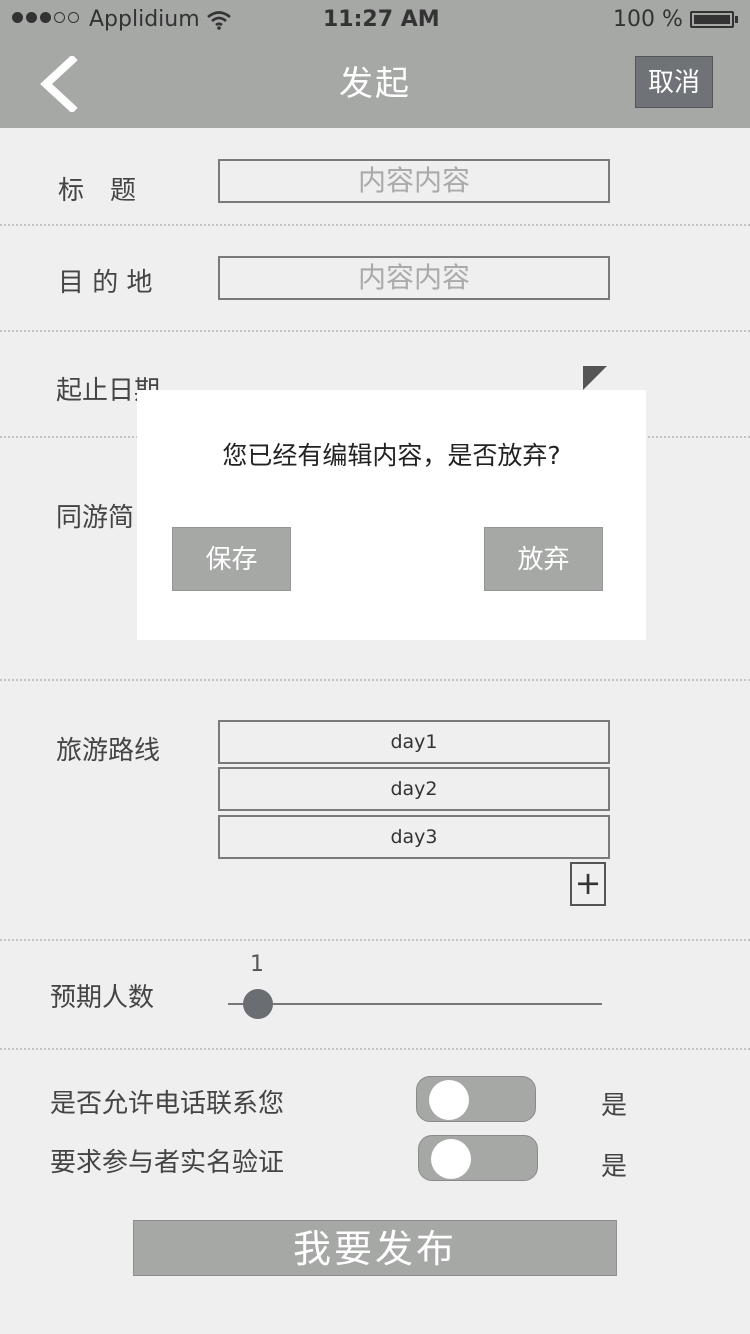 The height and width of the screenshot is (1334, 750). I want to click on status-bar: Applidium 11:27 AM 100 %, so click(375, 20).